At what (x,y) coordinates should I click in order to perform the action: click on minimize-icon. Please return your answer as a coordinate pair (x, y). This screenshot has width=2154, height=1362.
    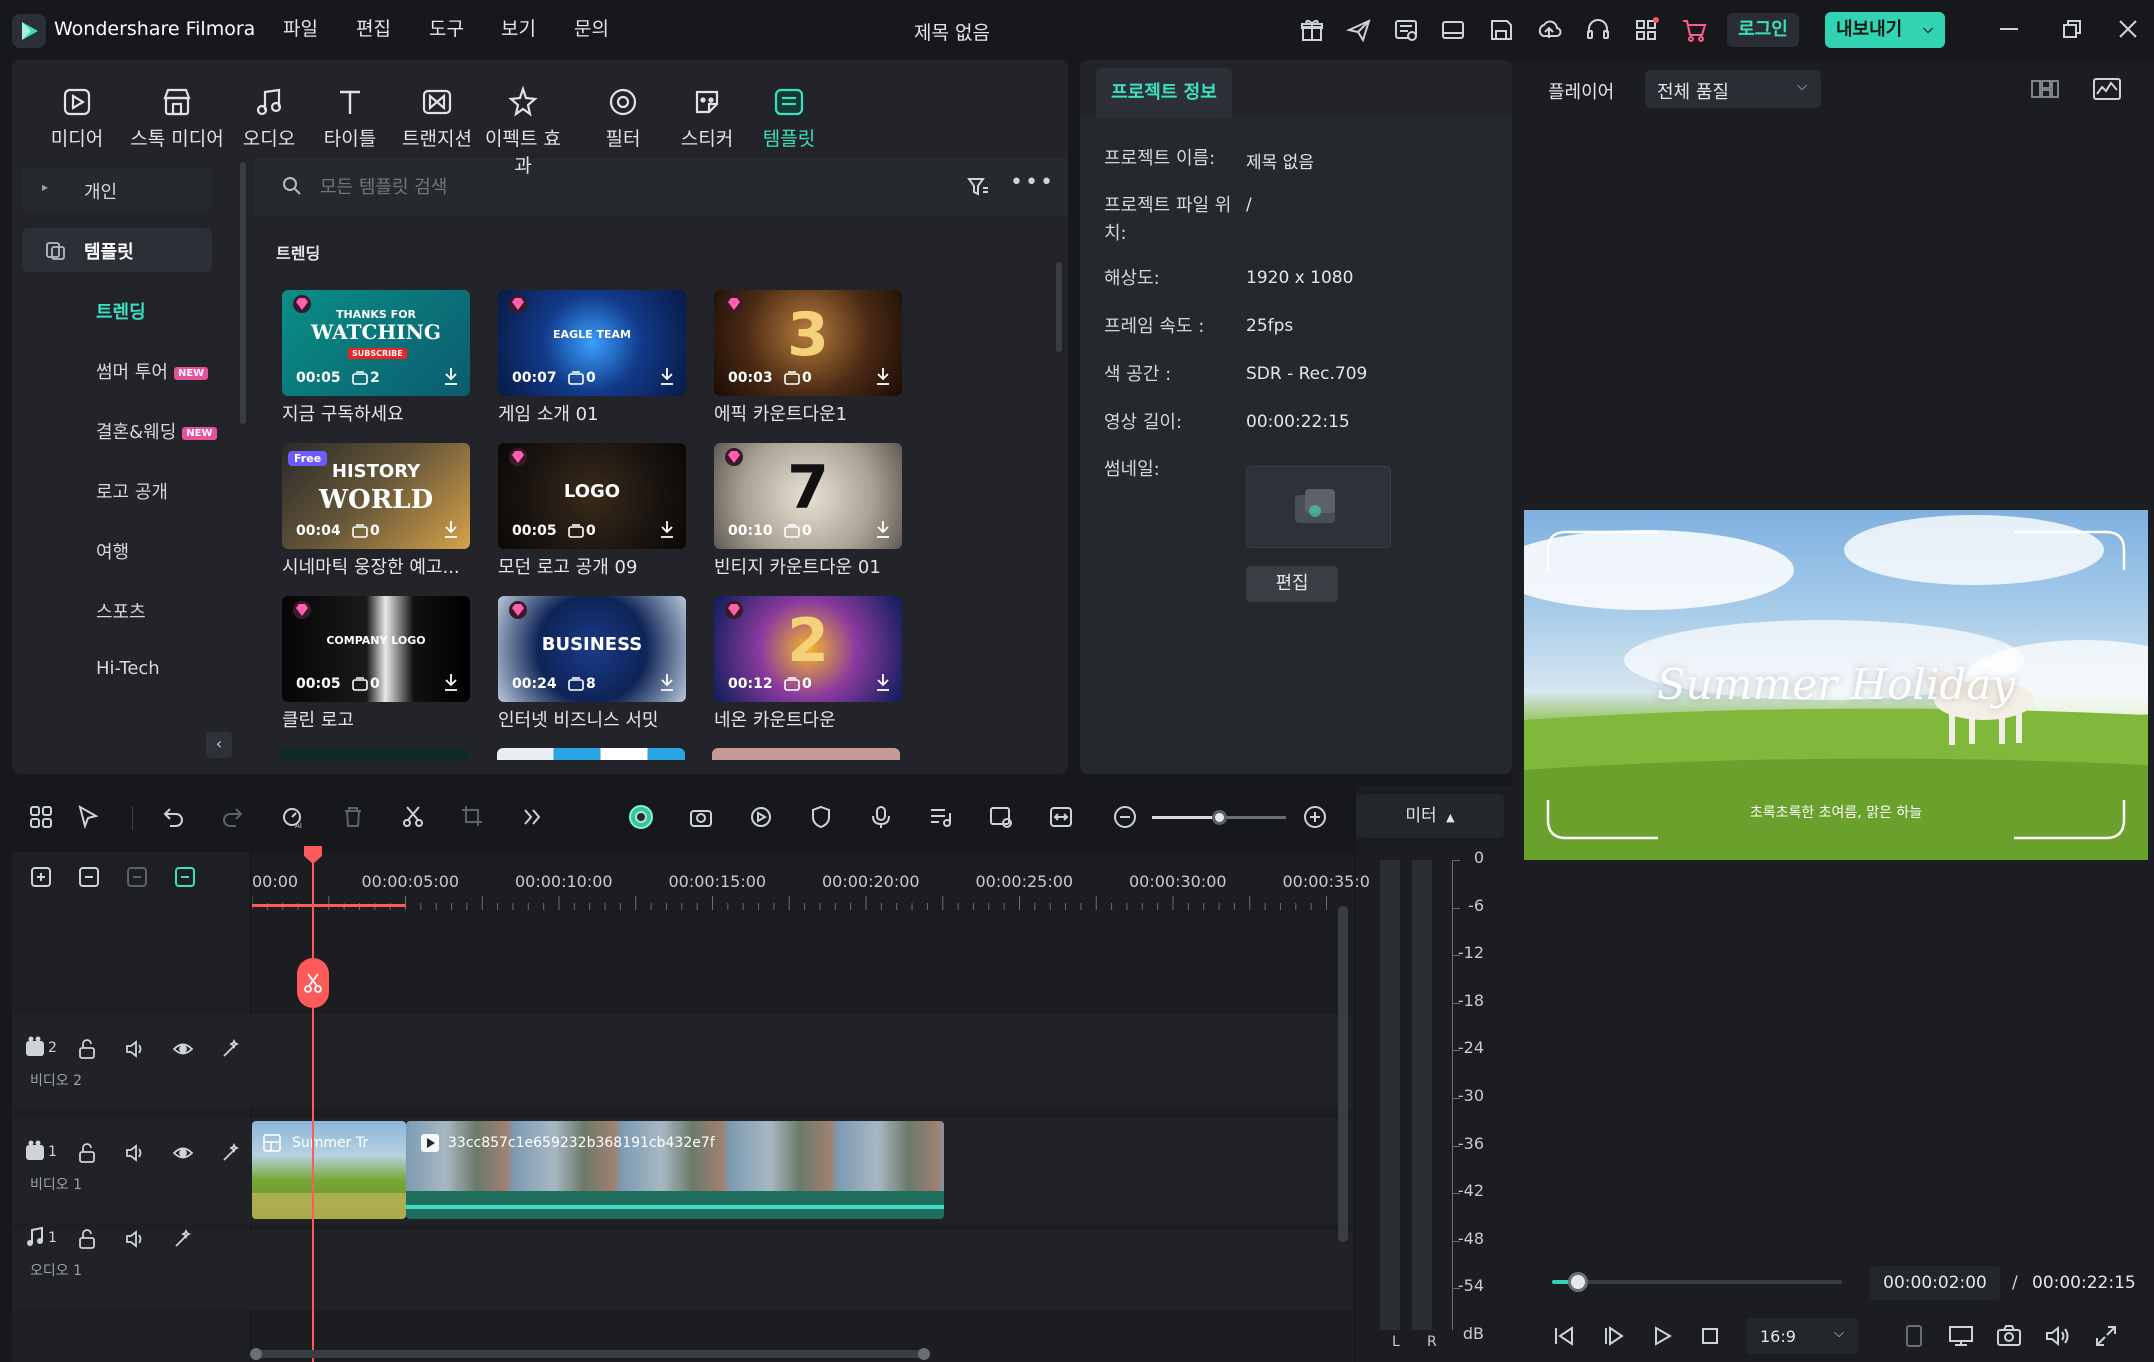
    Looking at the image, I should click on (2009, 29).